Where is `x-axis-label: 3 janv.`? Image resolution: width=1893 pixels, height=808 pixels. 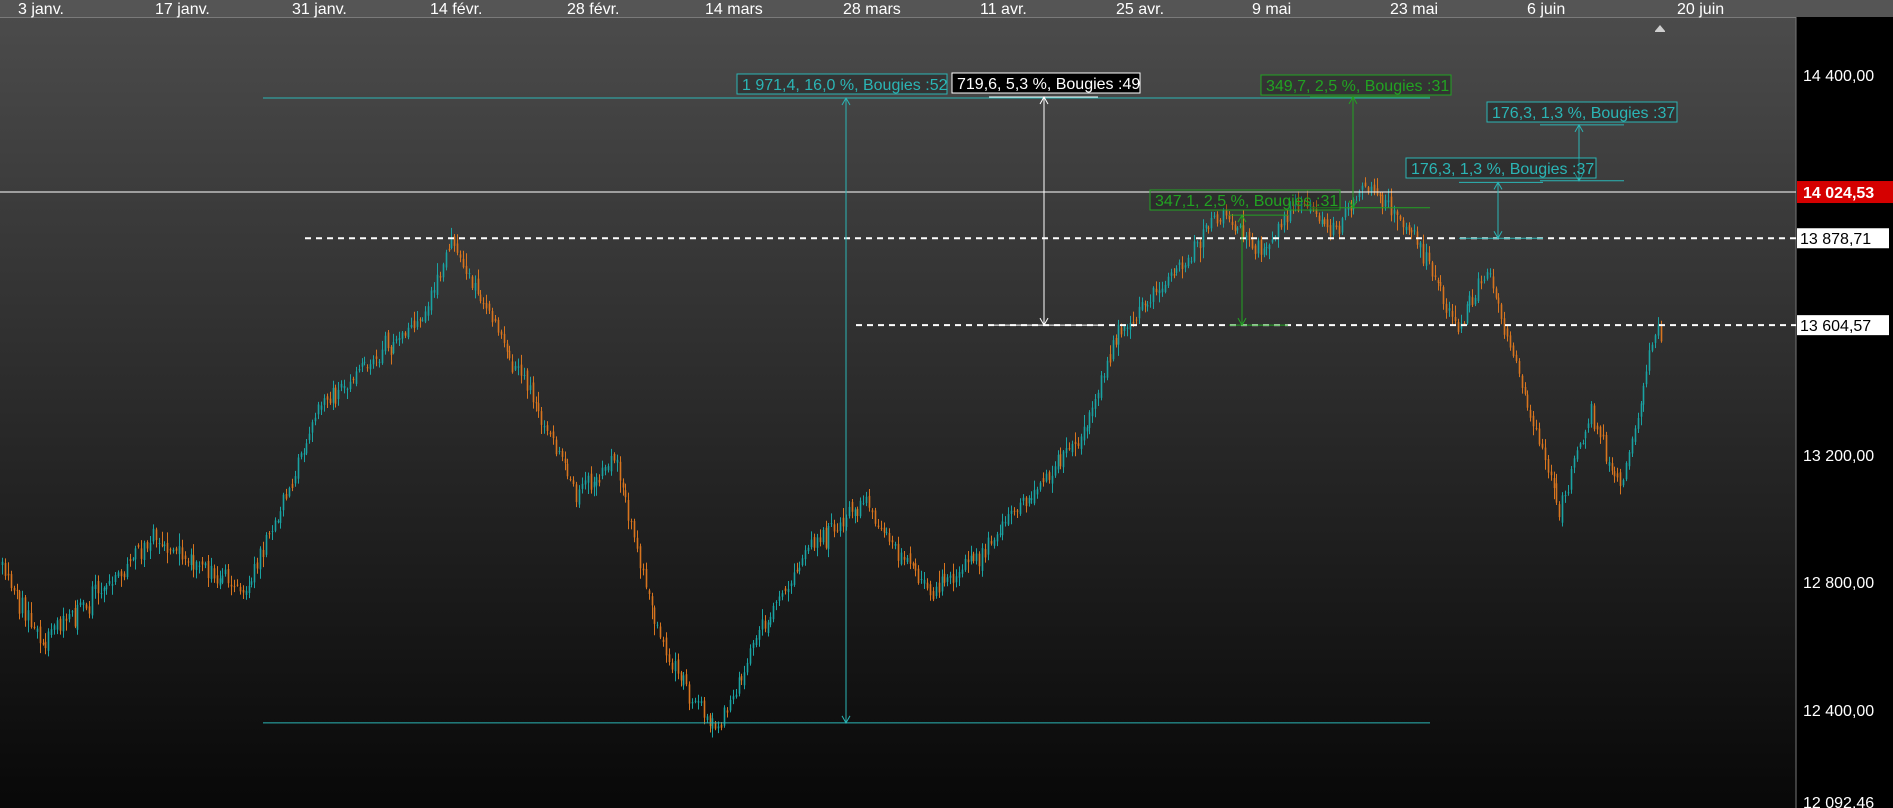
x-axis-label: 3 janv. is located at coordinates (41, 9).